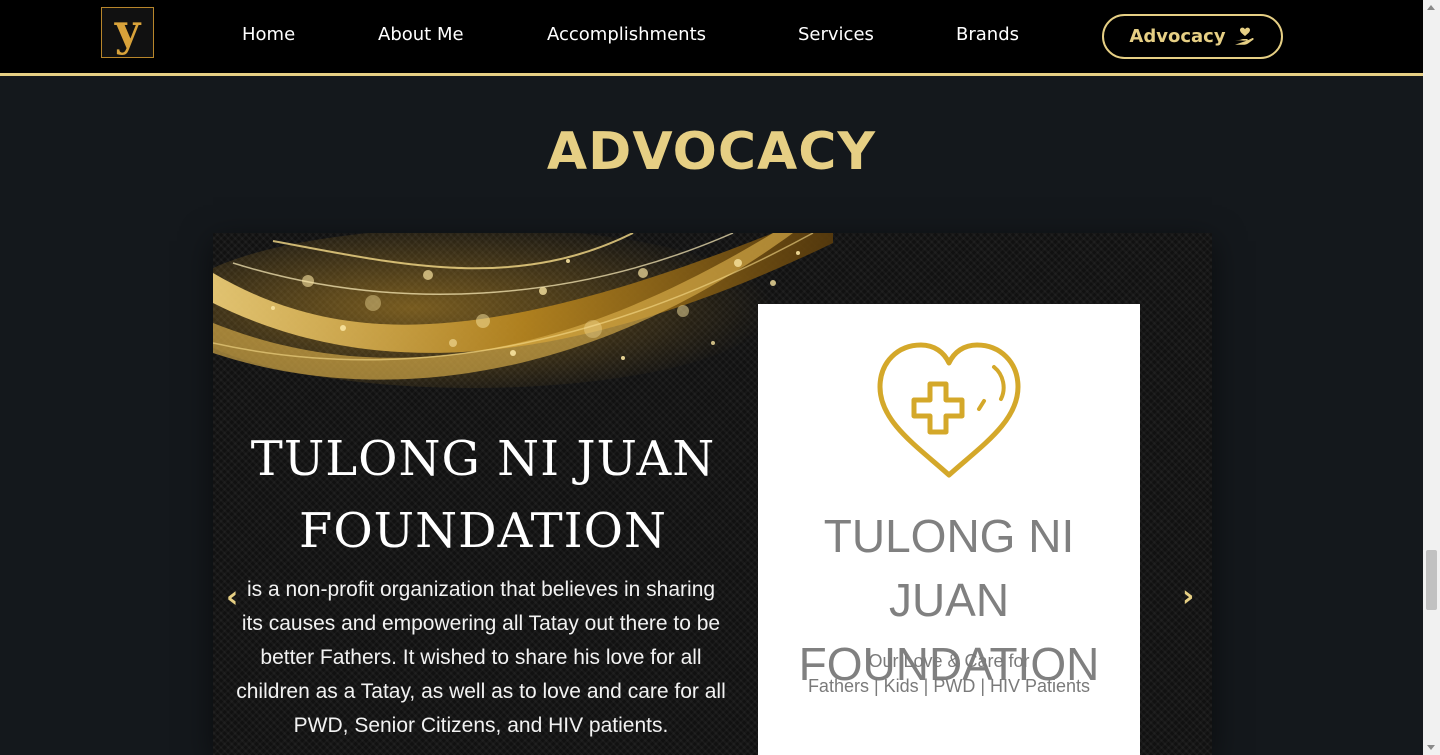  What do you see at coordinates (1431, 7) in the screenshot?
I see `scroll-up-arrow-icon` at bounding box center [1431, 7].